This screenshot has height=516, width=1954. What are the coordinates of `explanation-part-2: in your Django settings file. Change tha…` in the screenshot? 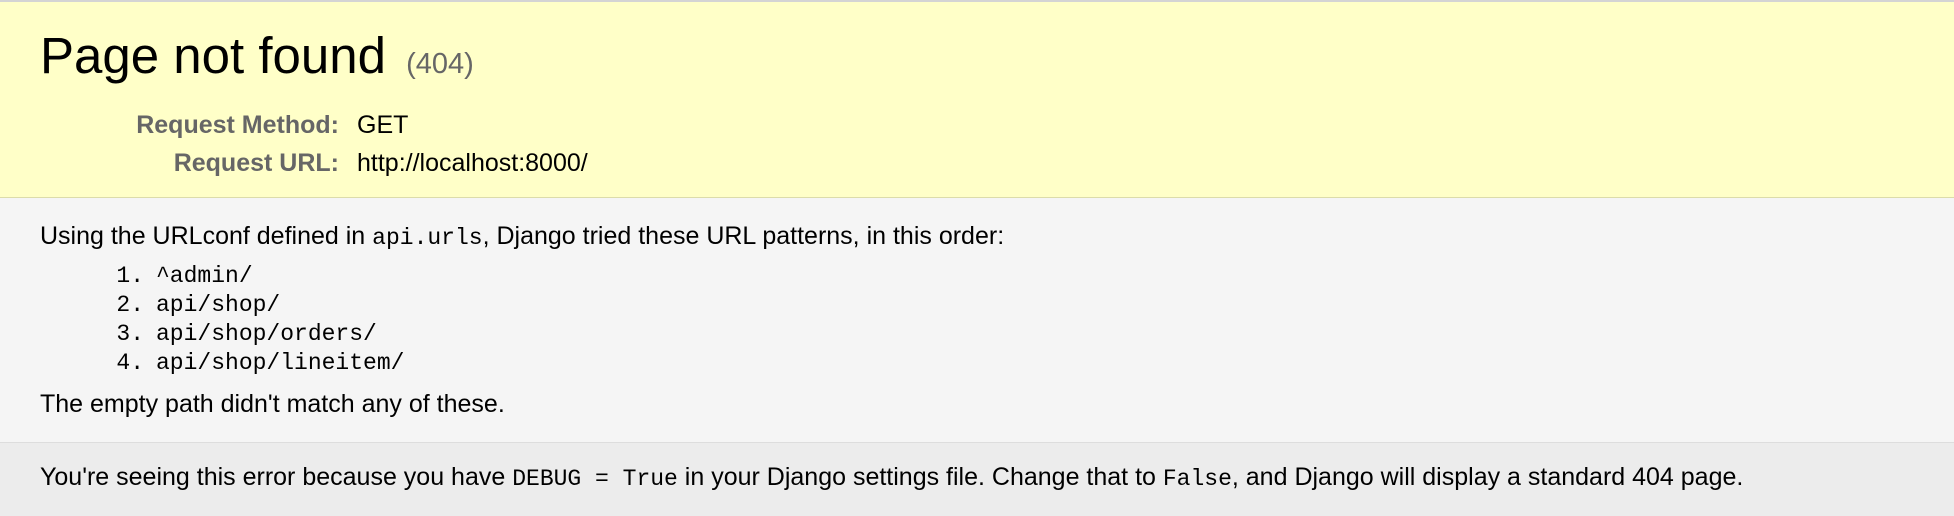 It's located at (920, 477).